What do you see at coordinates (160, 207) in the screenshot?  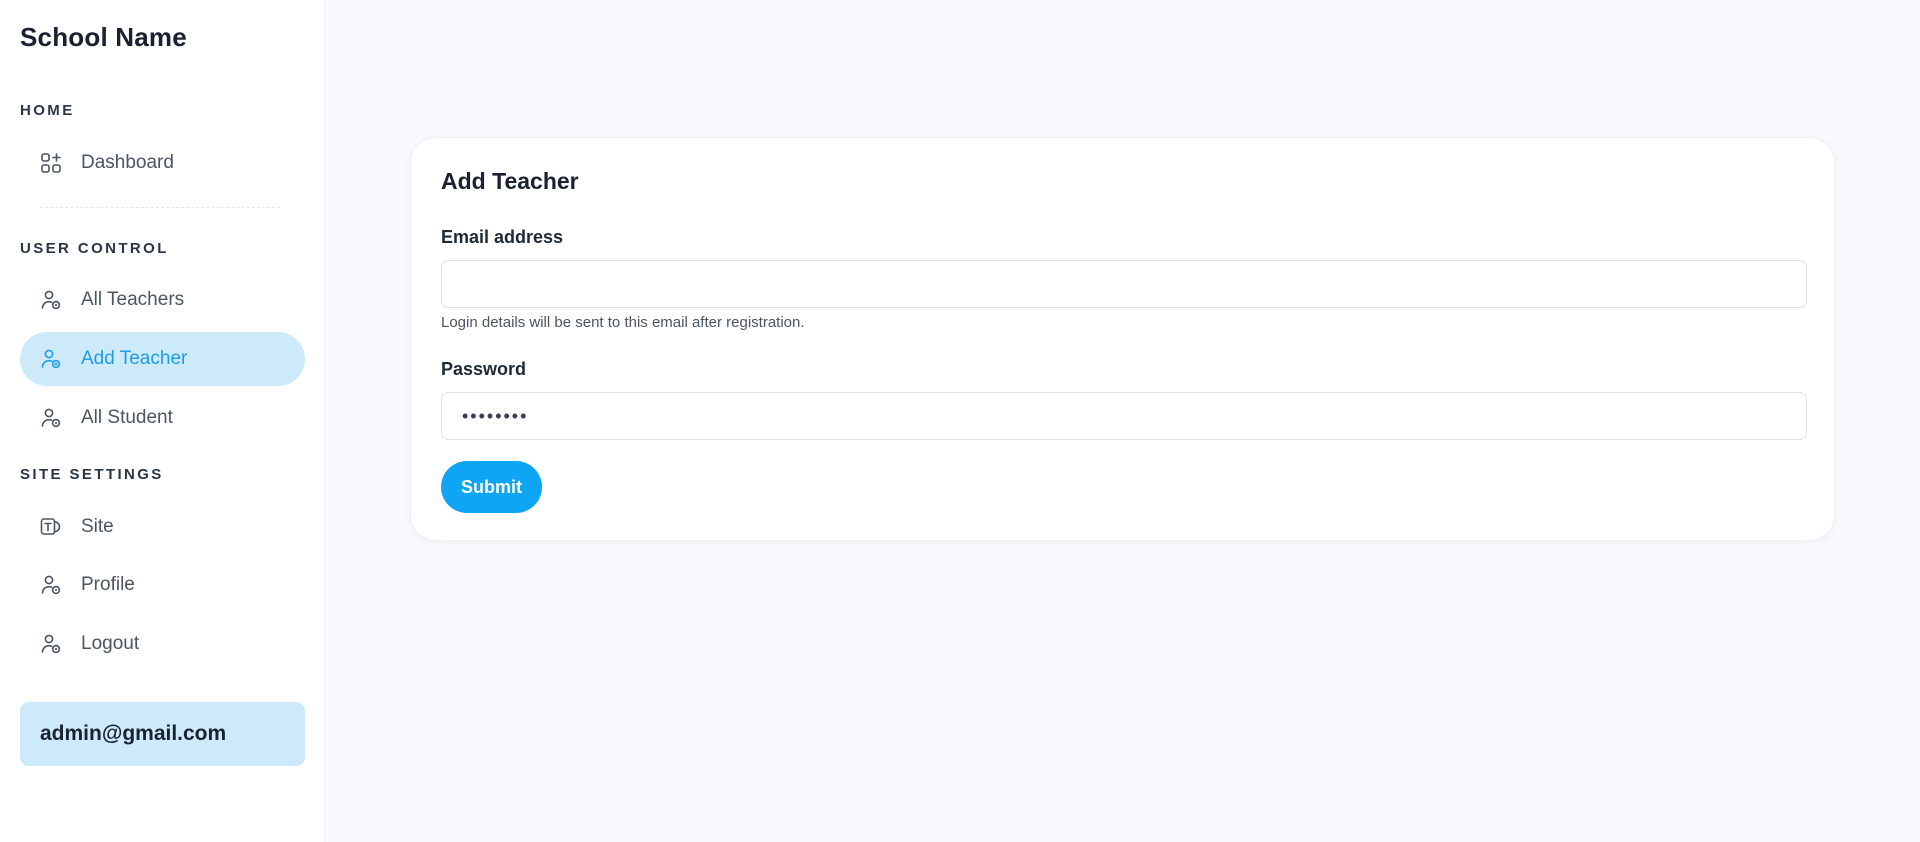 I see `sidebar-divider` at bounding box center [160, 207].